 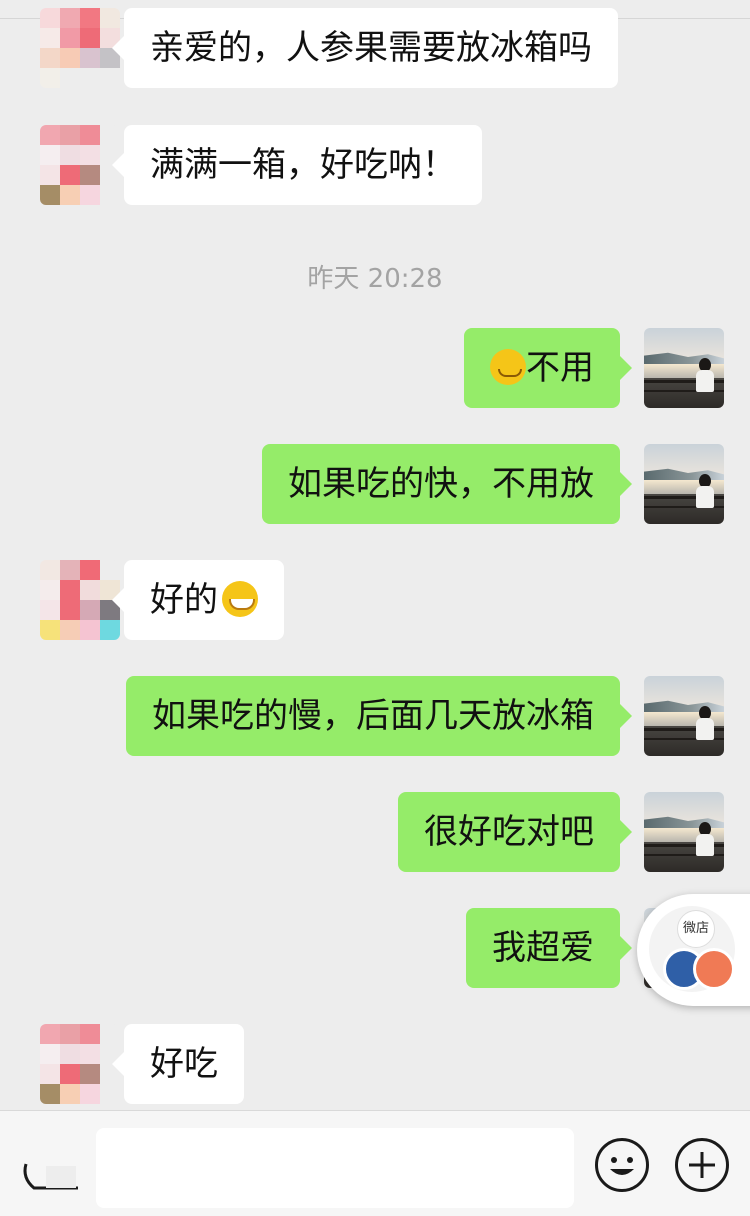 I want to click on message-text: 满满一箱，好吃呐！, so click(x=303, y=165).